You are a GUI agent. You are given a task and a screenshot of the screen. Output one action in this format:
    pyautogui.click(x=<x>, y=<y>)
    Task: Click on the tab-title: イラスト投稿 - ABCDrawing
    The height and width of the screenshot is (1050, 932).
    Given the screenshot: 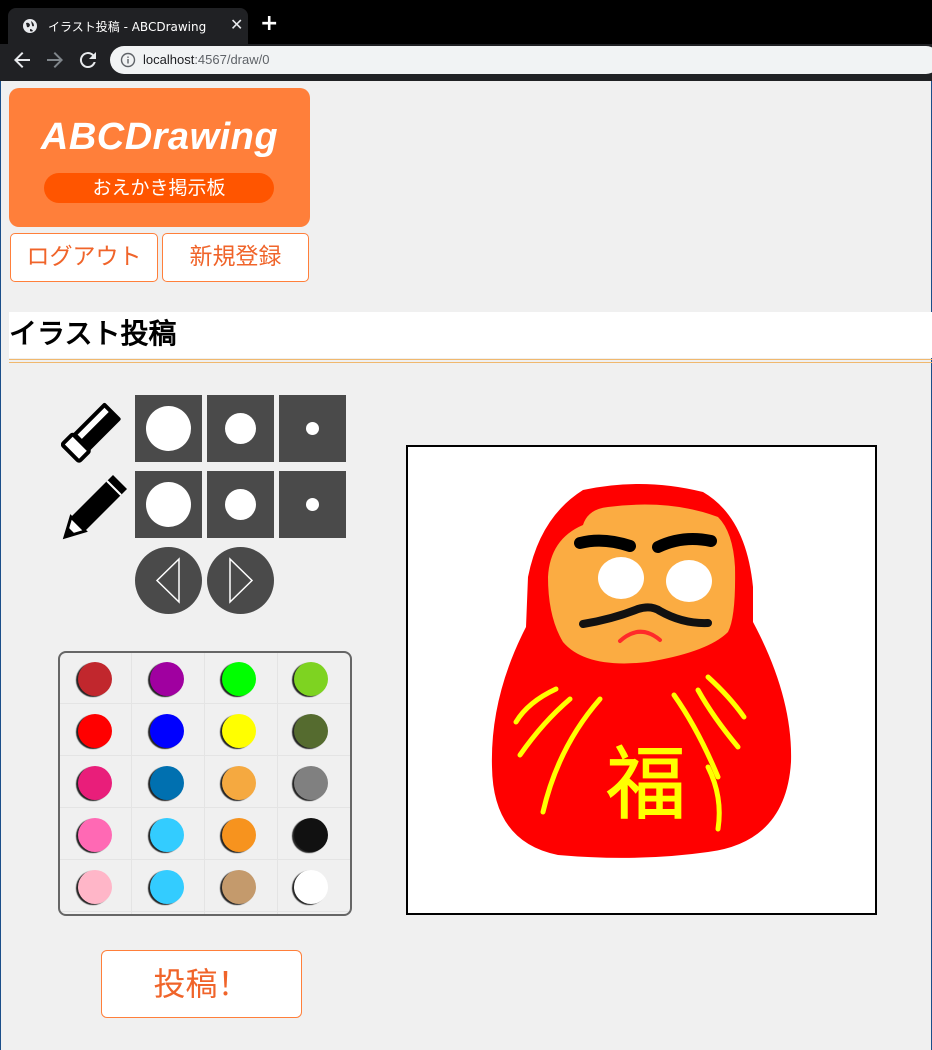 What is the action you would take?
    pyautogui.click(x=127, y=27)
    